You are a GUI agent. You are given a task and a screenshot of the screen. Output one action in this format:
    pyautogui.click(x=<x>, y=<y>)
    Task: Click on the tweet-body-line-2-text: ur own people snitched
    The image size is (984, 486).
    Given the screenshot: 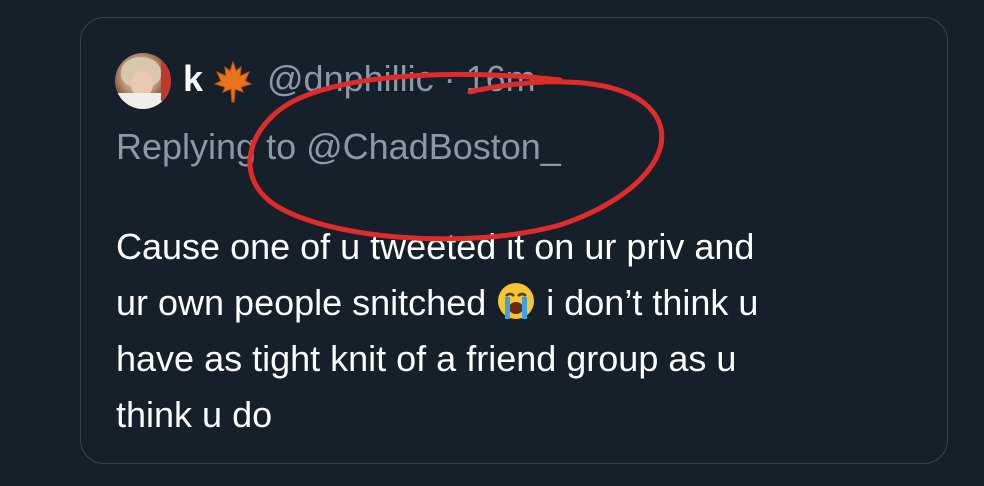 What is the action you would take?
    pyautogui.click(x=301, y=302)
    